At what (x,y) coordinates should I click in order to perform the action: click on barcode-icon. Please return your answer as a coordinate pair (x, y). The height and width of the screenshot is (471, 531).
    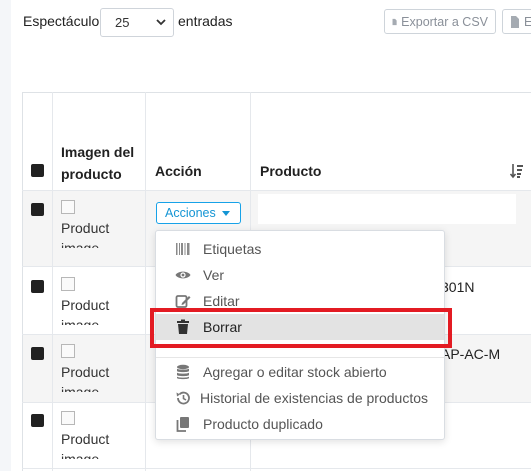
    Looking at the image, I should click on (183, 249).